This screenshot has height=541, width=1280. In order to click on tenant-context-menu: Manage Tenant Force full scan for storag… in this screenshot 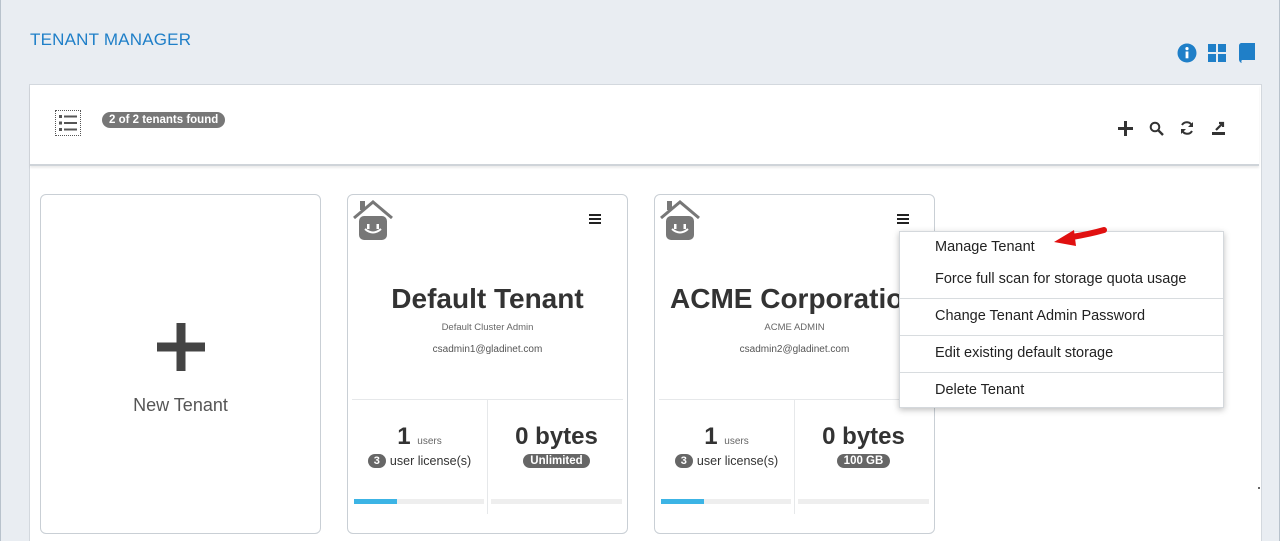, I will do `click(1061, 319)`.